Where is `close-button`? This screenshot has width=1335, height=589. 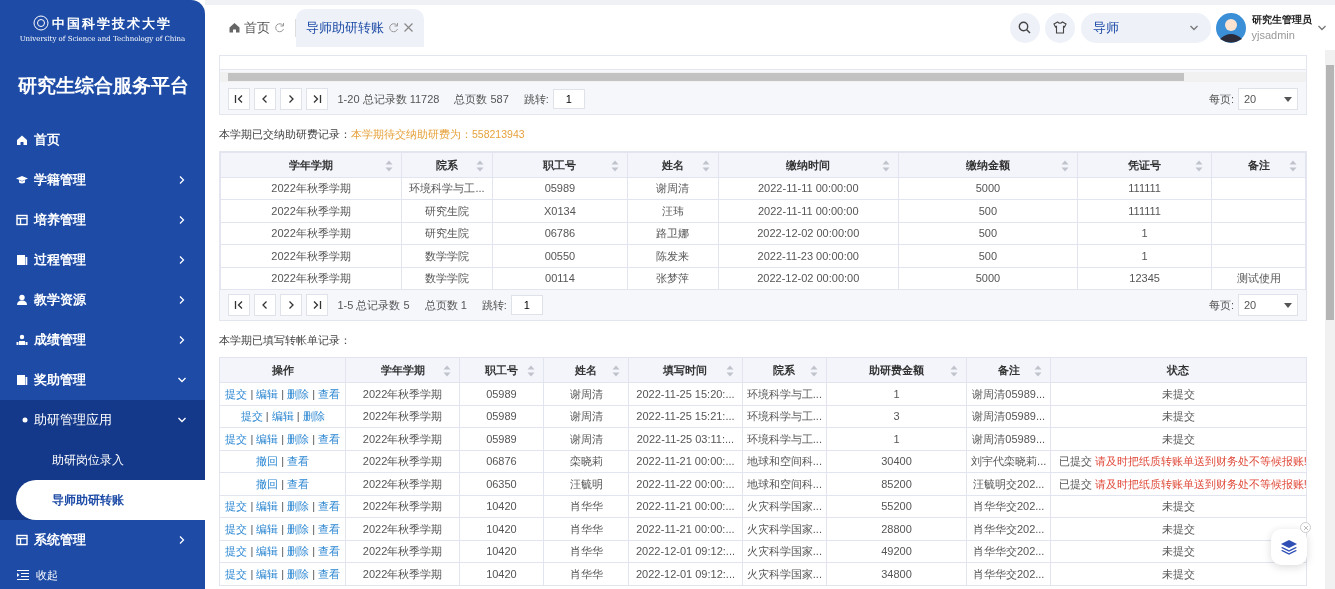
close-button is located at coordinates (1305, 527).